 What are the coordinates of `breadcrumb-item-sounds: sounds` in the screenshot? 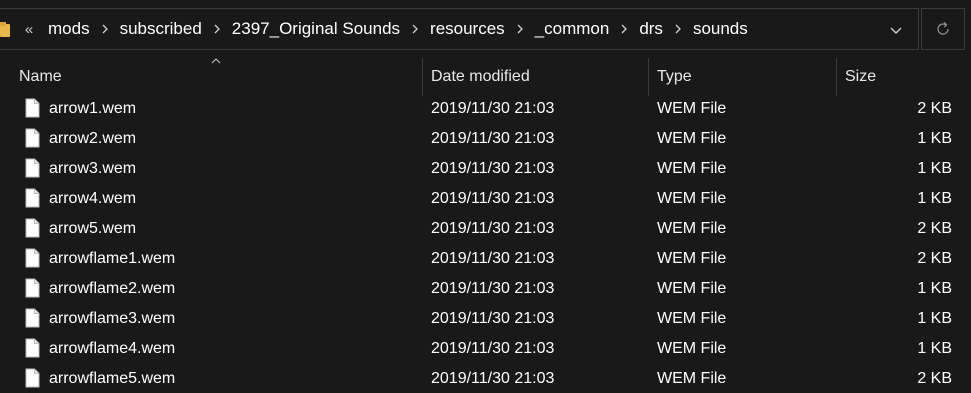 It's located at (720, 29).